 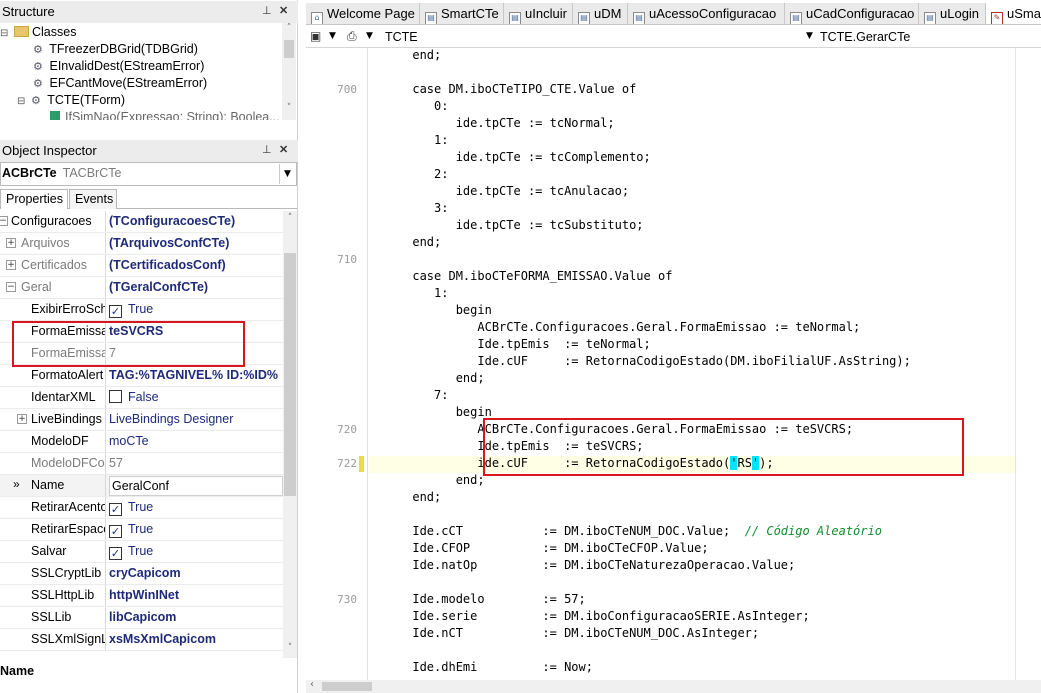 What do you see at coordinates (852, 13) in the screenshot?
I see `tab-ucadconfiguracao: ▤ uCadConfiguracao` at bounding box center [852, 13].